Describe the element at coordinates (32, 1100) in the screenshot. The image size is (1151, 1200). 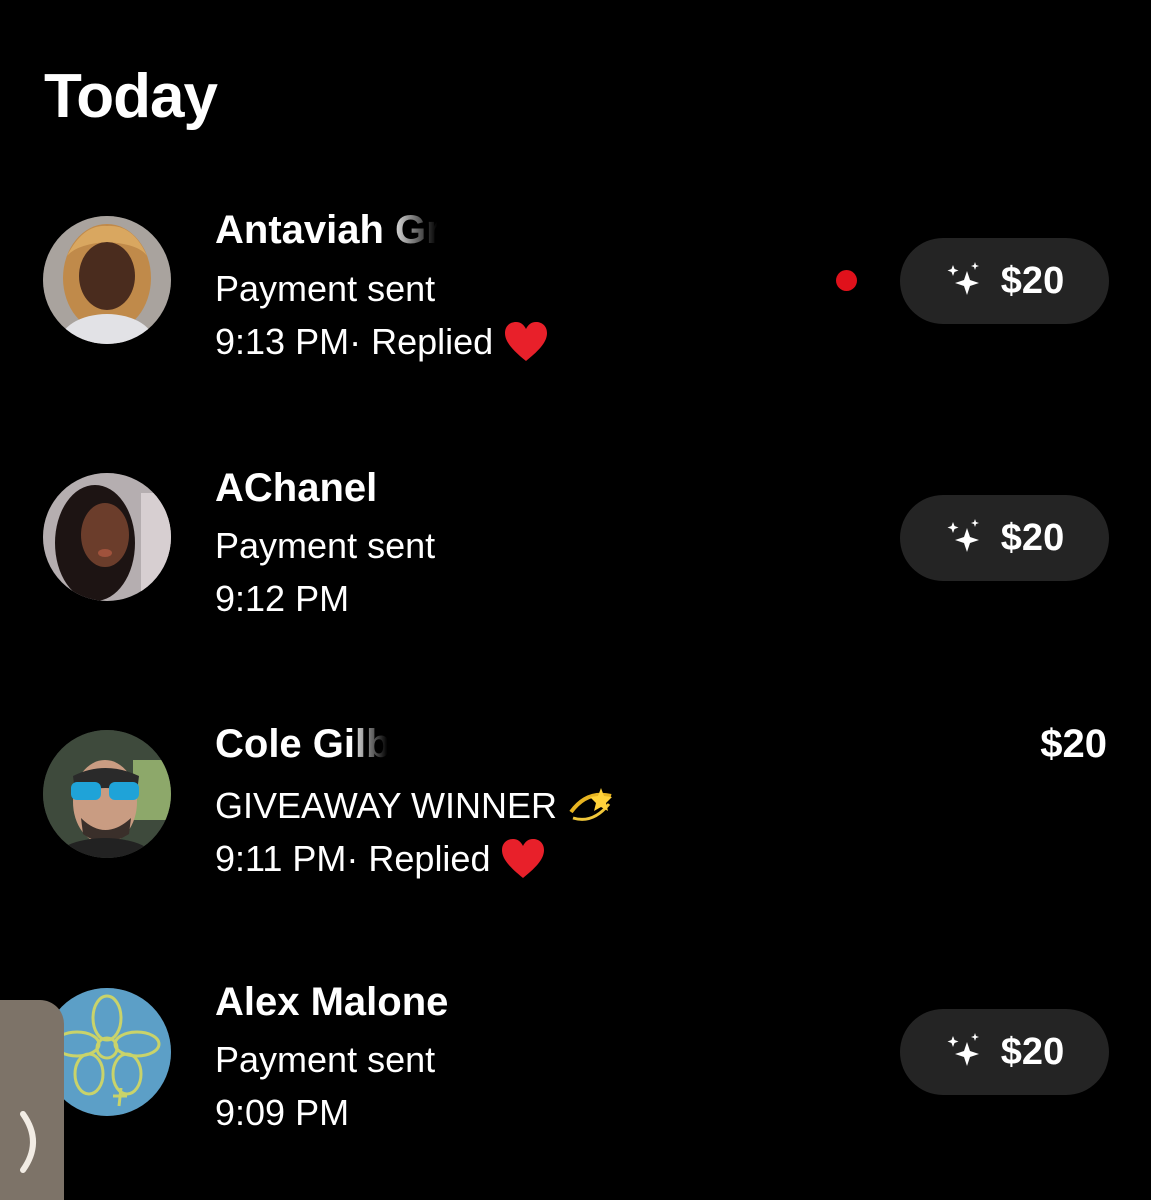
I see `side-expand-tab` at that location.